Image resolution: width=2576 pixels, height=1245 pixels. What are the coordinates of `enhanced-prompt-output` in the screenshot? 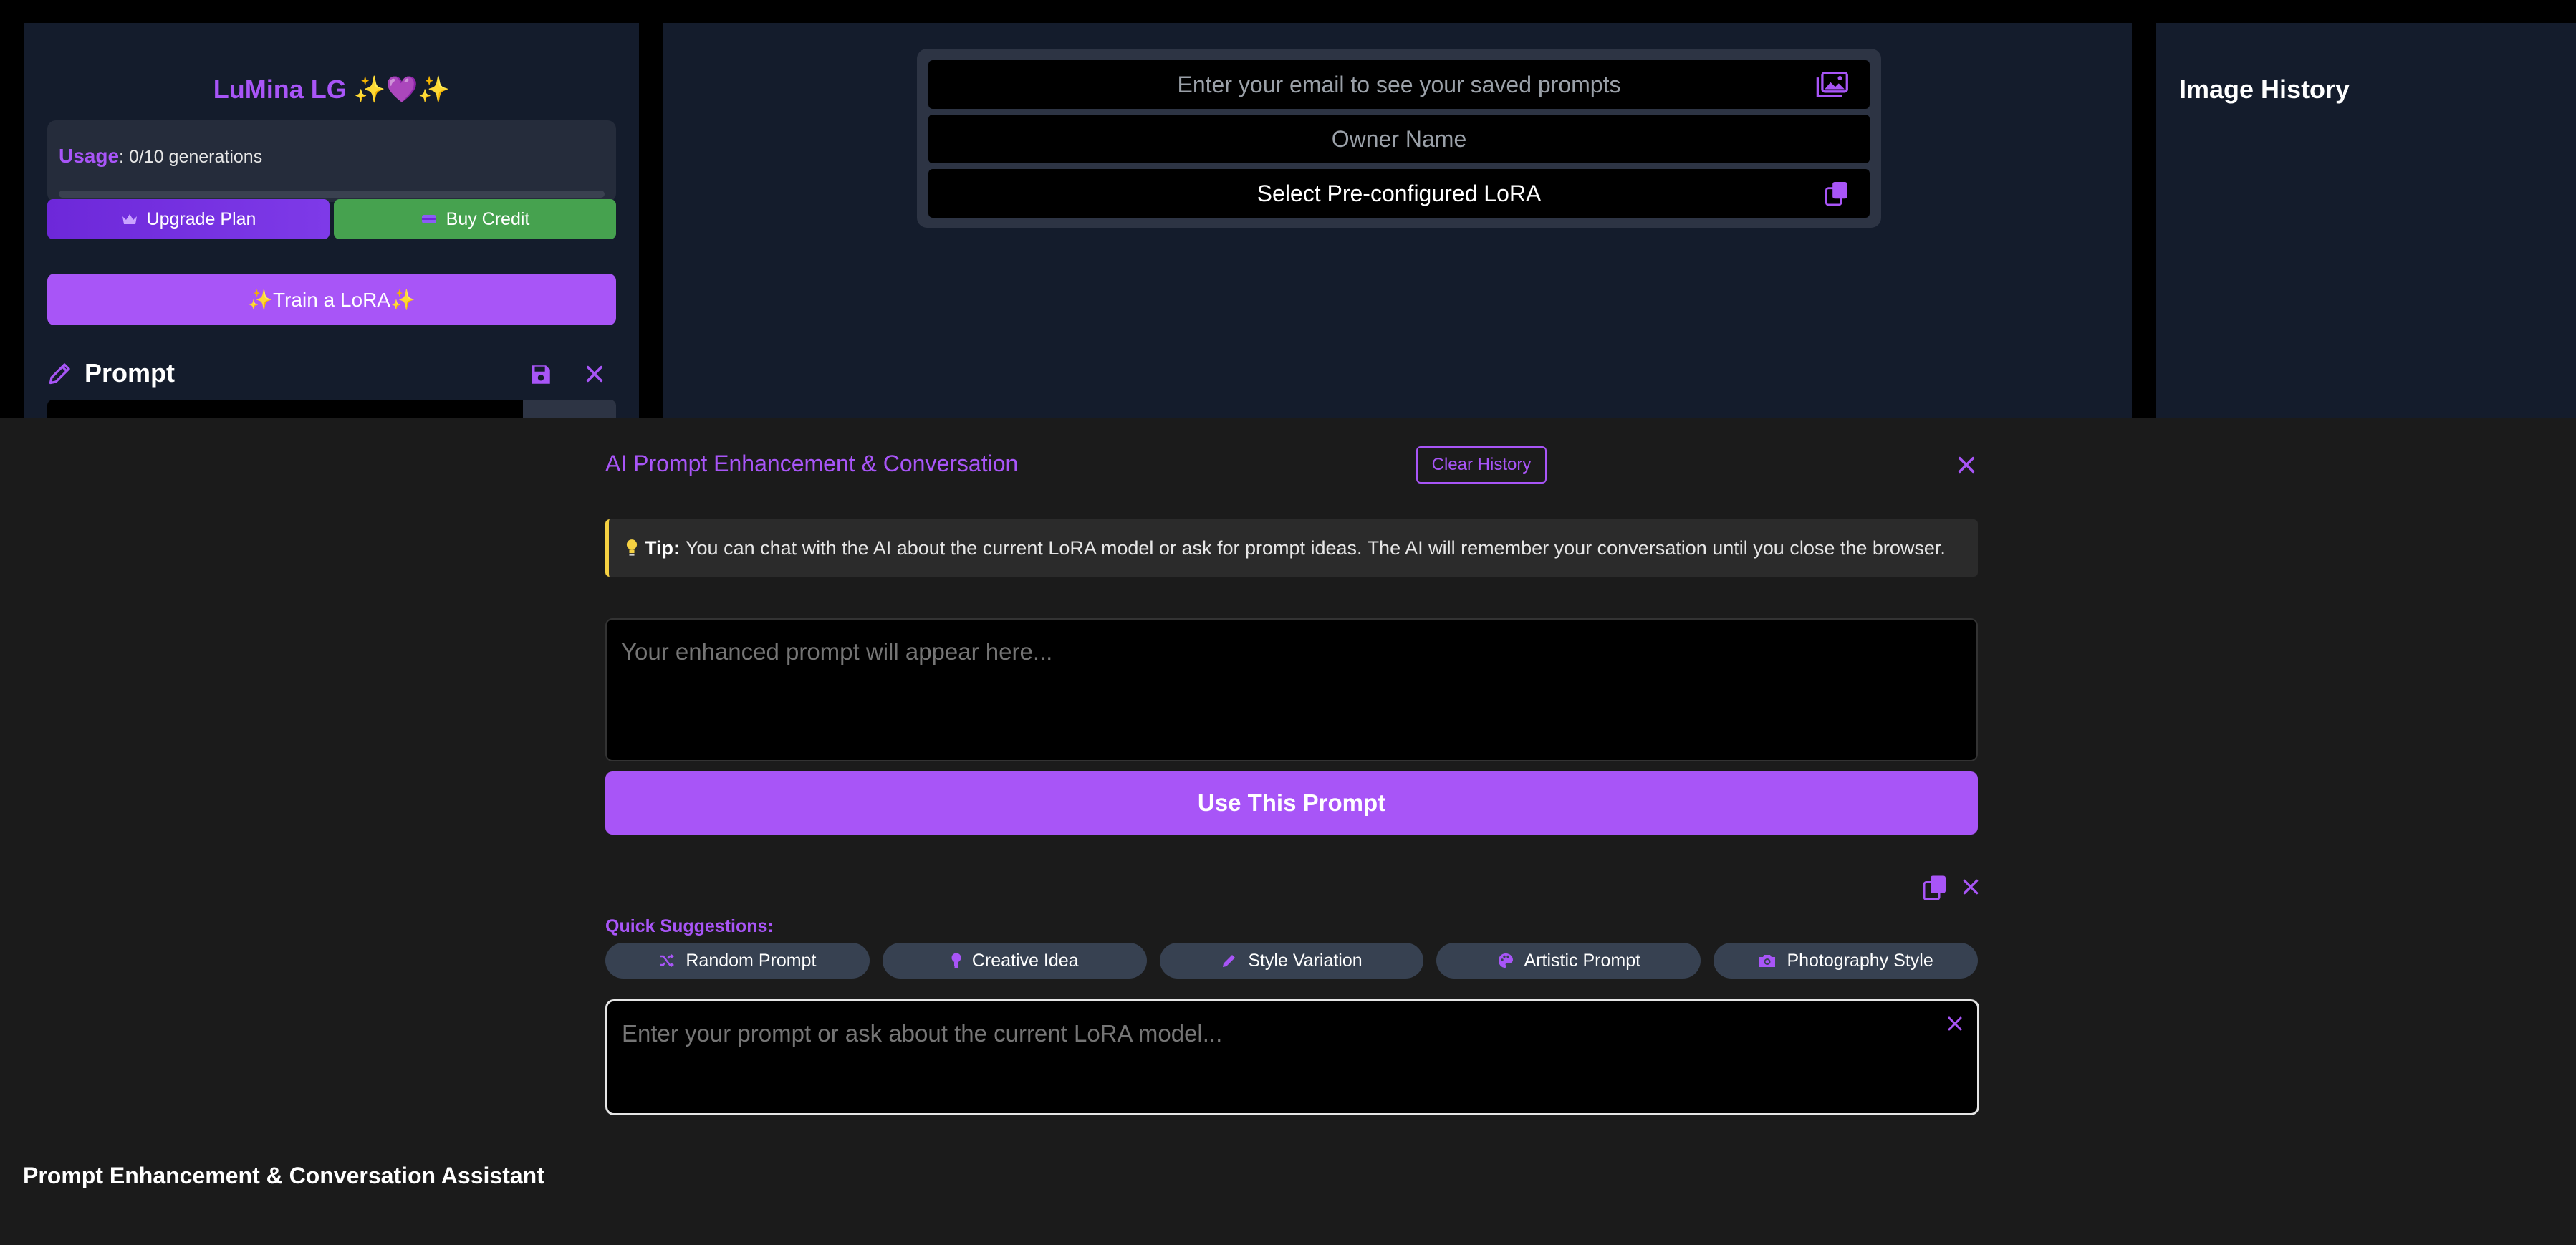 It's located at (1291, 689).